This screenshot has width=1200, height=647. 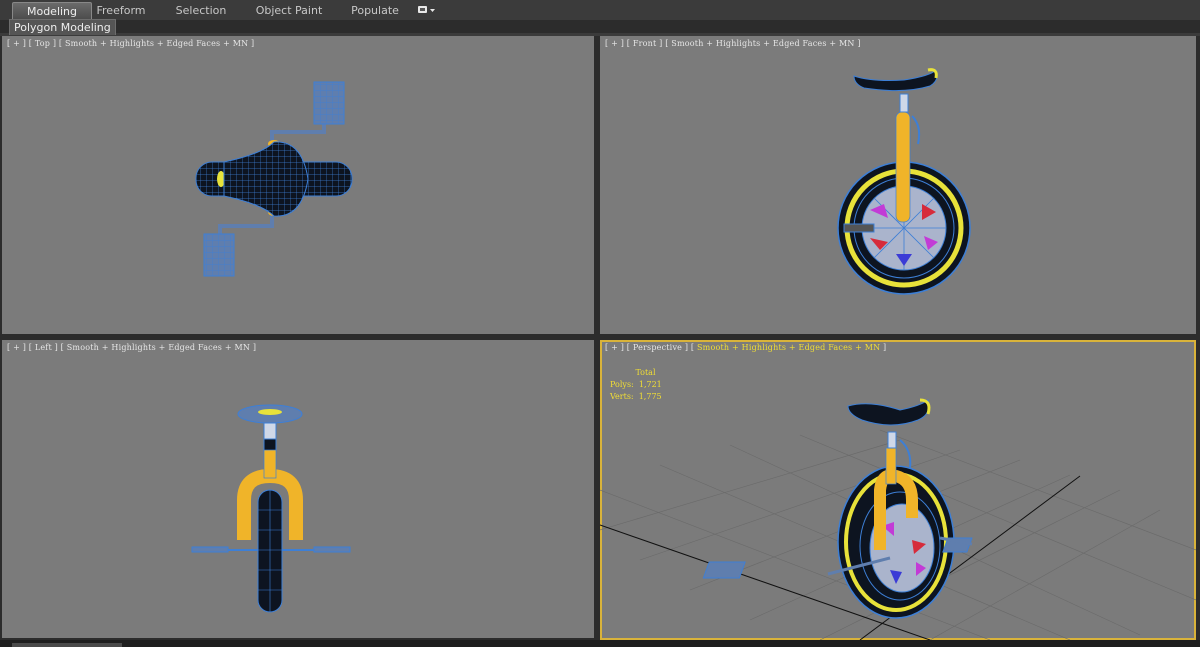 What do you see at coordinates (274, 179) in the screenshot?
I see `top-view-unicycle-model` at bounding box center [274, 179].